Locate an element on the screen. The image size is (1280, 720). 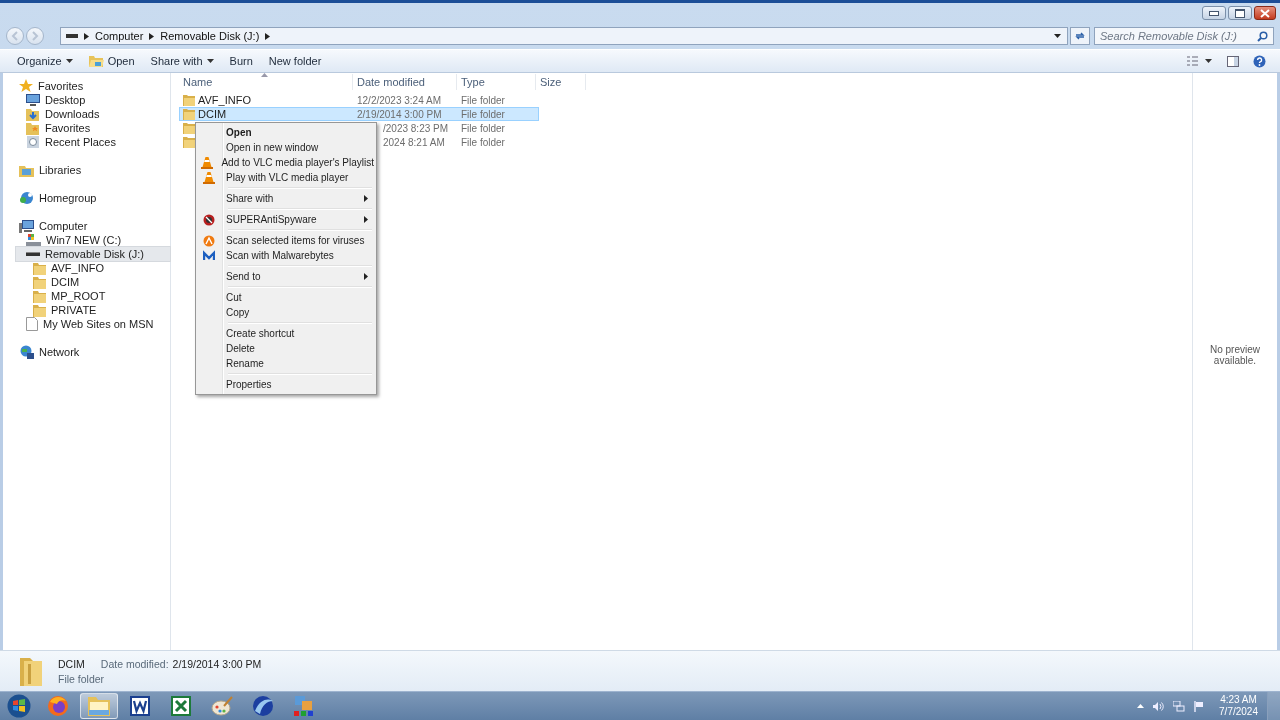
preview-message: No preview available. is located at coordinates (1235, 354).